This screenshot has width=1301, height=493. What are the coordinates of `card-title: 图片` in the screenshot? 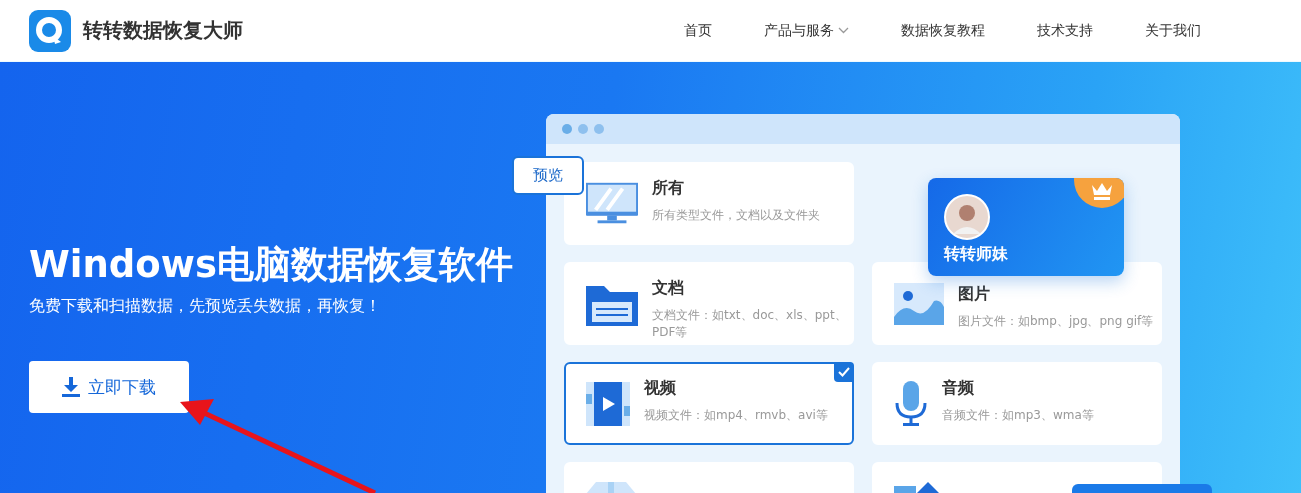 It's located at (974, 294).